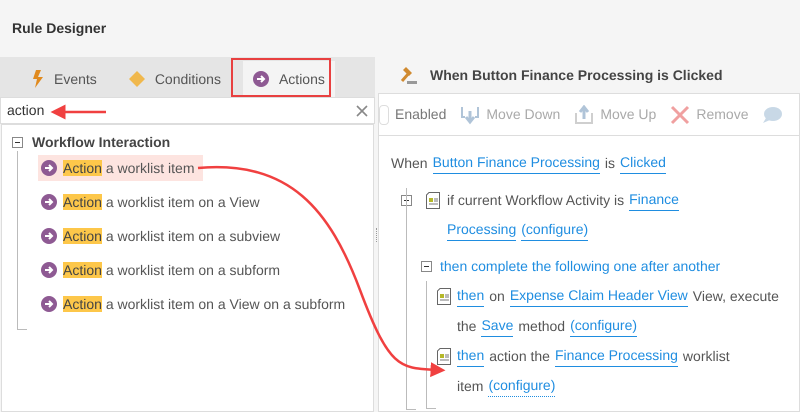 Image resolution: width=800 pixels, height=412 pixels. What do you see at coordinates (580, 266) in the screenshot?
I see `rule-group-label: then complete the following one after another` at bounding box center [580, 266].